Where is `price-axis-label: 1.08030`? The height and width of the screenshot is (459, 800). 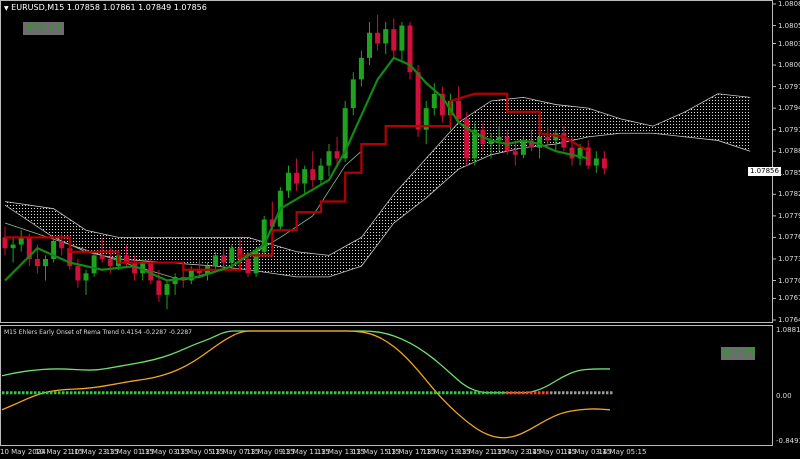 price-axis-label: 1.08030 is located at coordinates (789, 43).